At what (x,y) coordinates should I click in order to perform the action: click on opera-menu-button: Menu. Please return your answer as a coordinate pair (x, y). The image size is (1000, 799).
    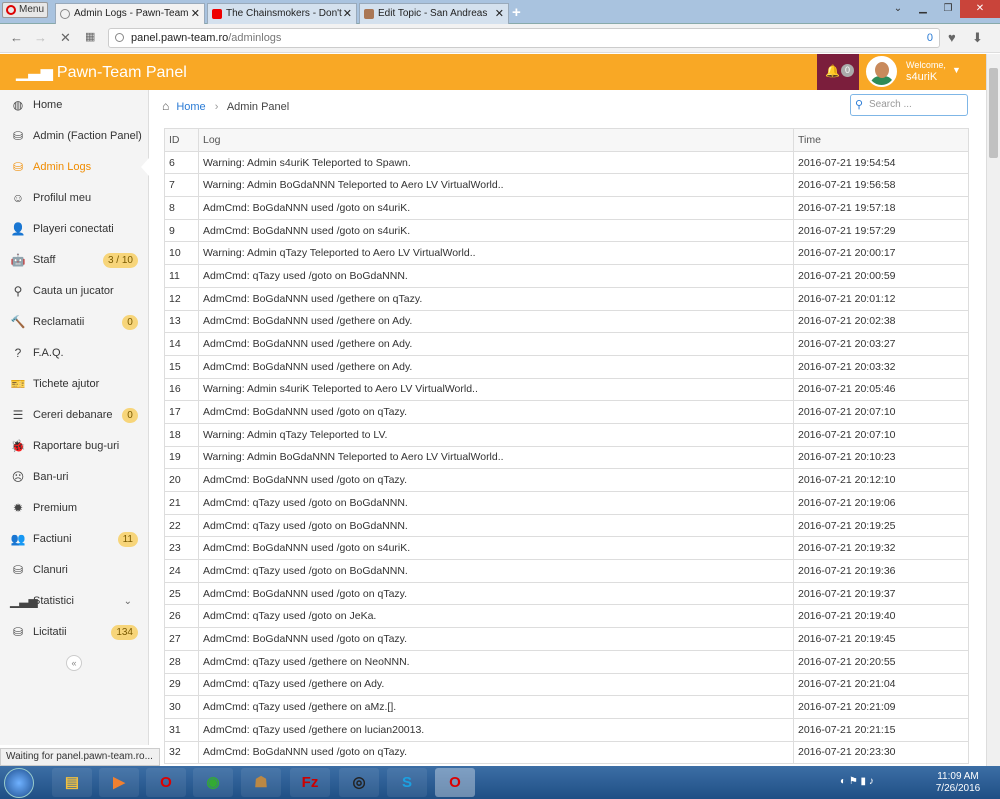
    Looking at the image, I should click on (25, 10).